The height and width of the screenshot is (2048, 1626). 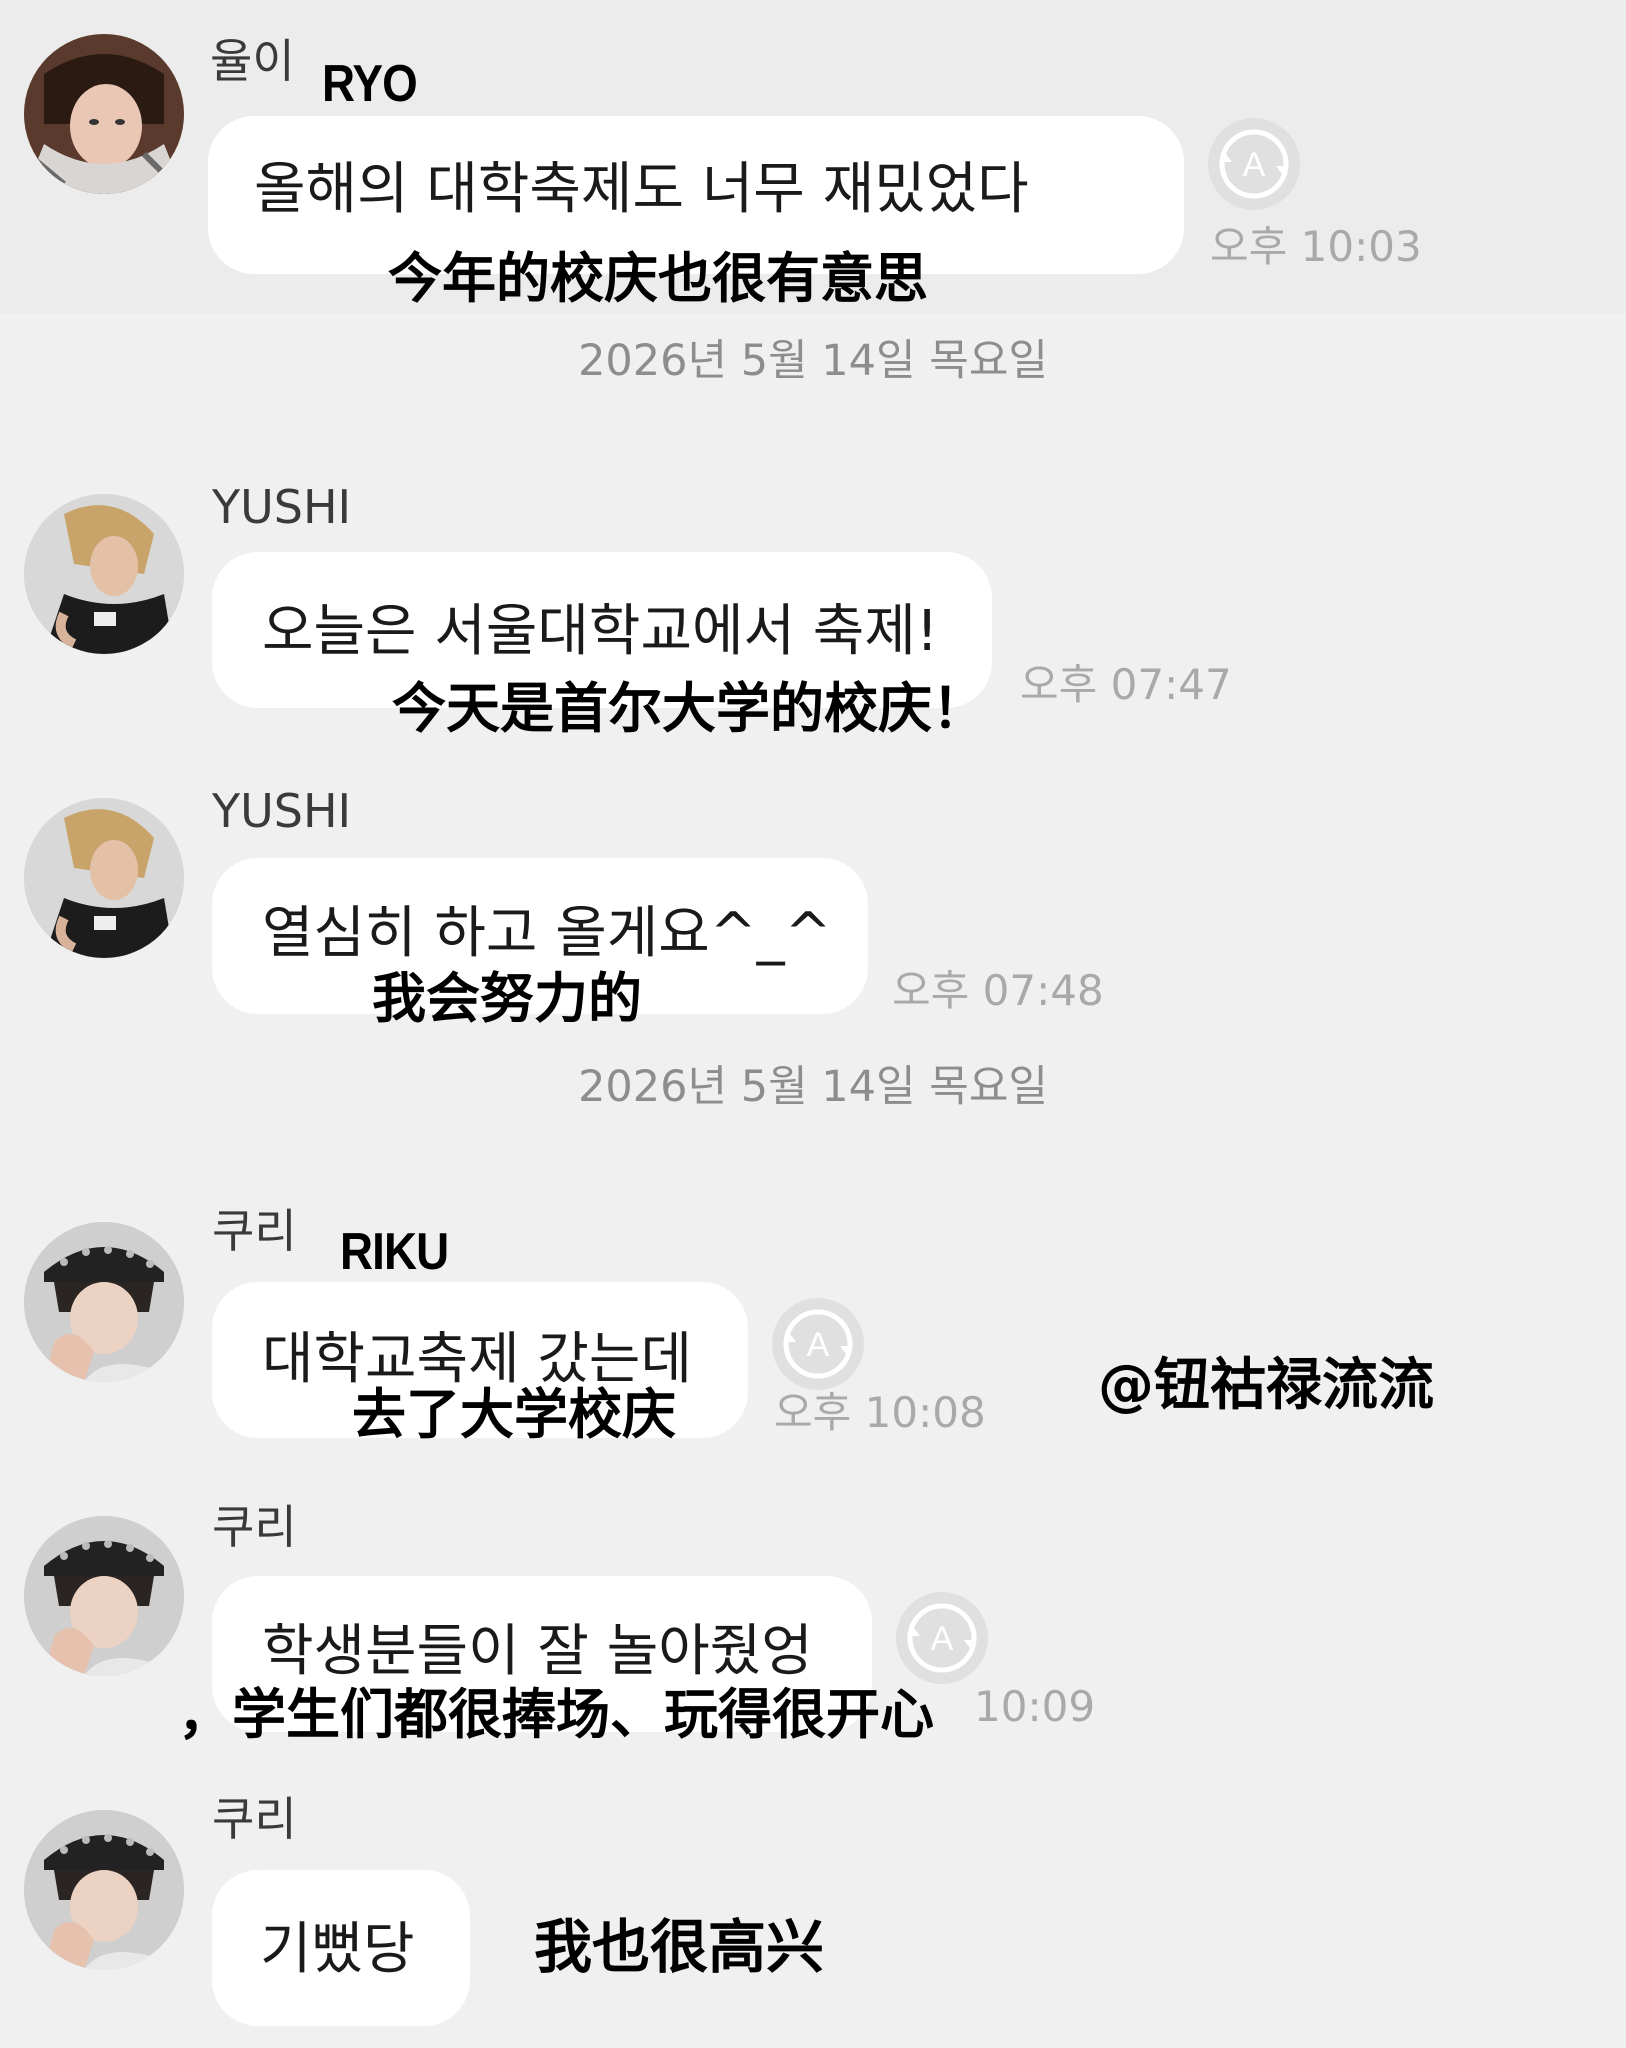 What do you see at coordinates (507, 998) in the screenshot?
I see `translation-caption: 我会努力的` at bounding box center [507, 998].